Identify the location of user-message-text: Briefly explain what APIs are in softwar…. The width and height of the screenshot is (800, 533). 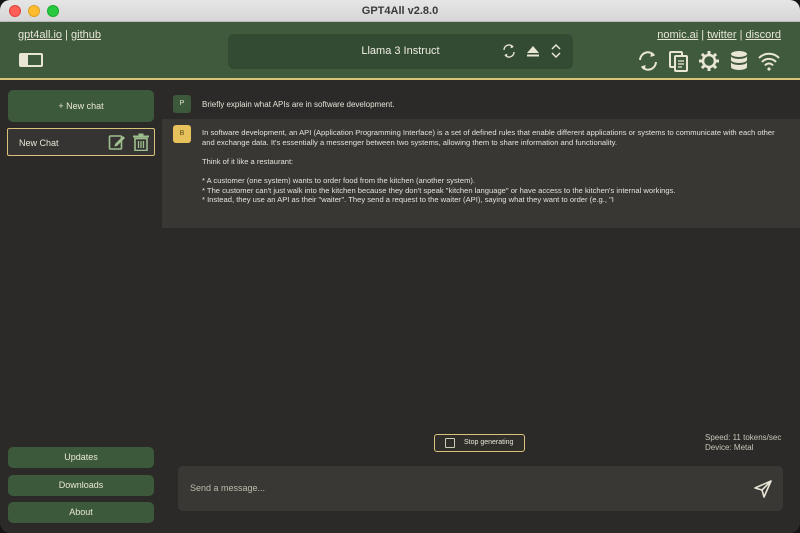
(298, 104).